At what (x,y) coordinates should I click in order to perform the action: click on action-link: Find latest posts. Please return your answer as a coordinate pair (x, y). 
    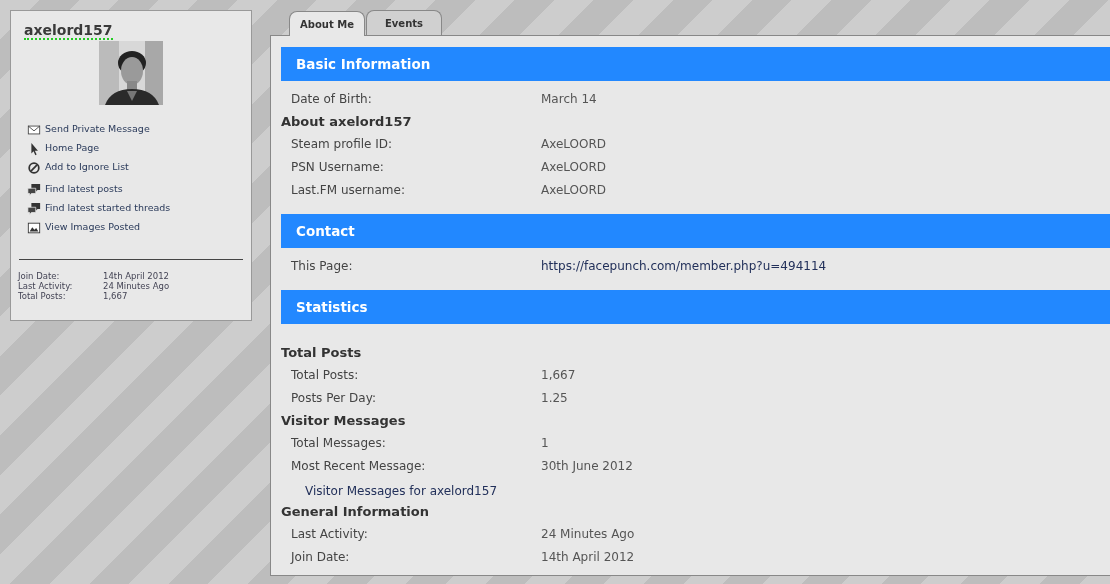
    Looking at the image, I should click on (84, 189).